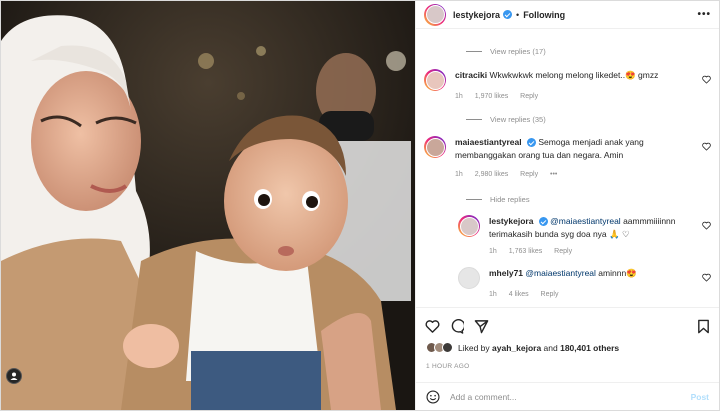 Image resolution: width=720 pixels, height=411 pixels. Describe the element at coordinates (703, 326) in the screenshot. I see `save-bookmark-icon` at that location.